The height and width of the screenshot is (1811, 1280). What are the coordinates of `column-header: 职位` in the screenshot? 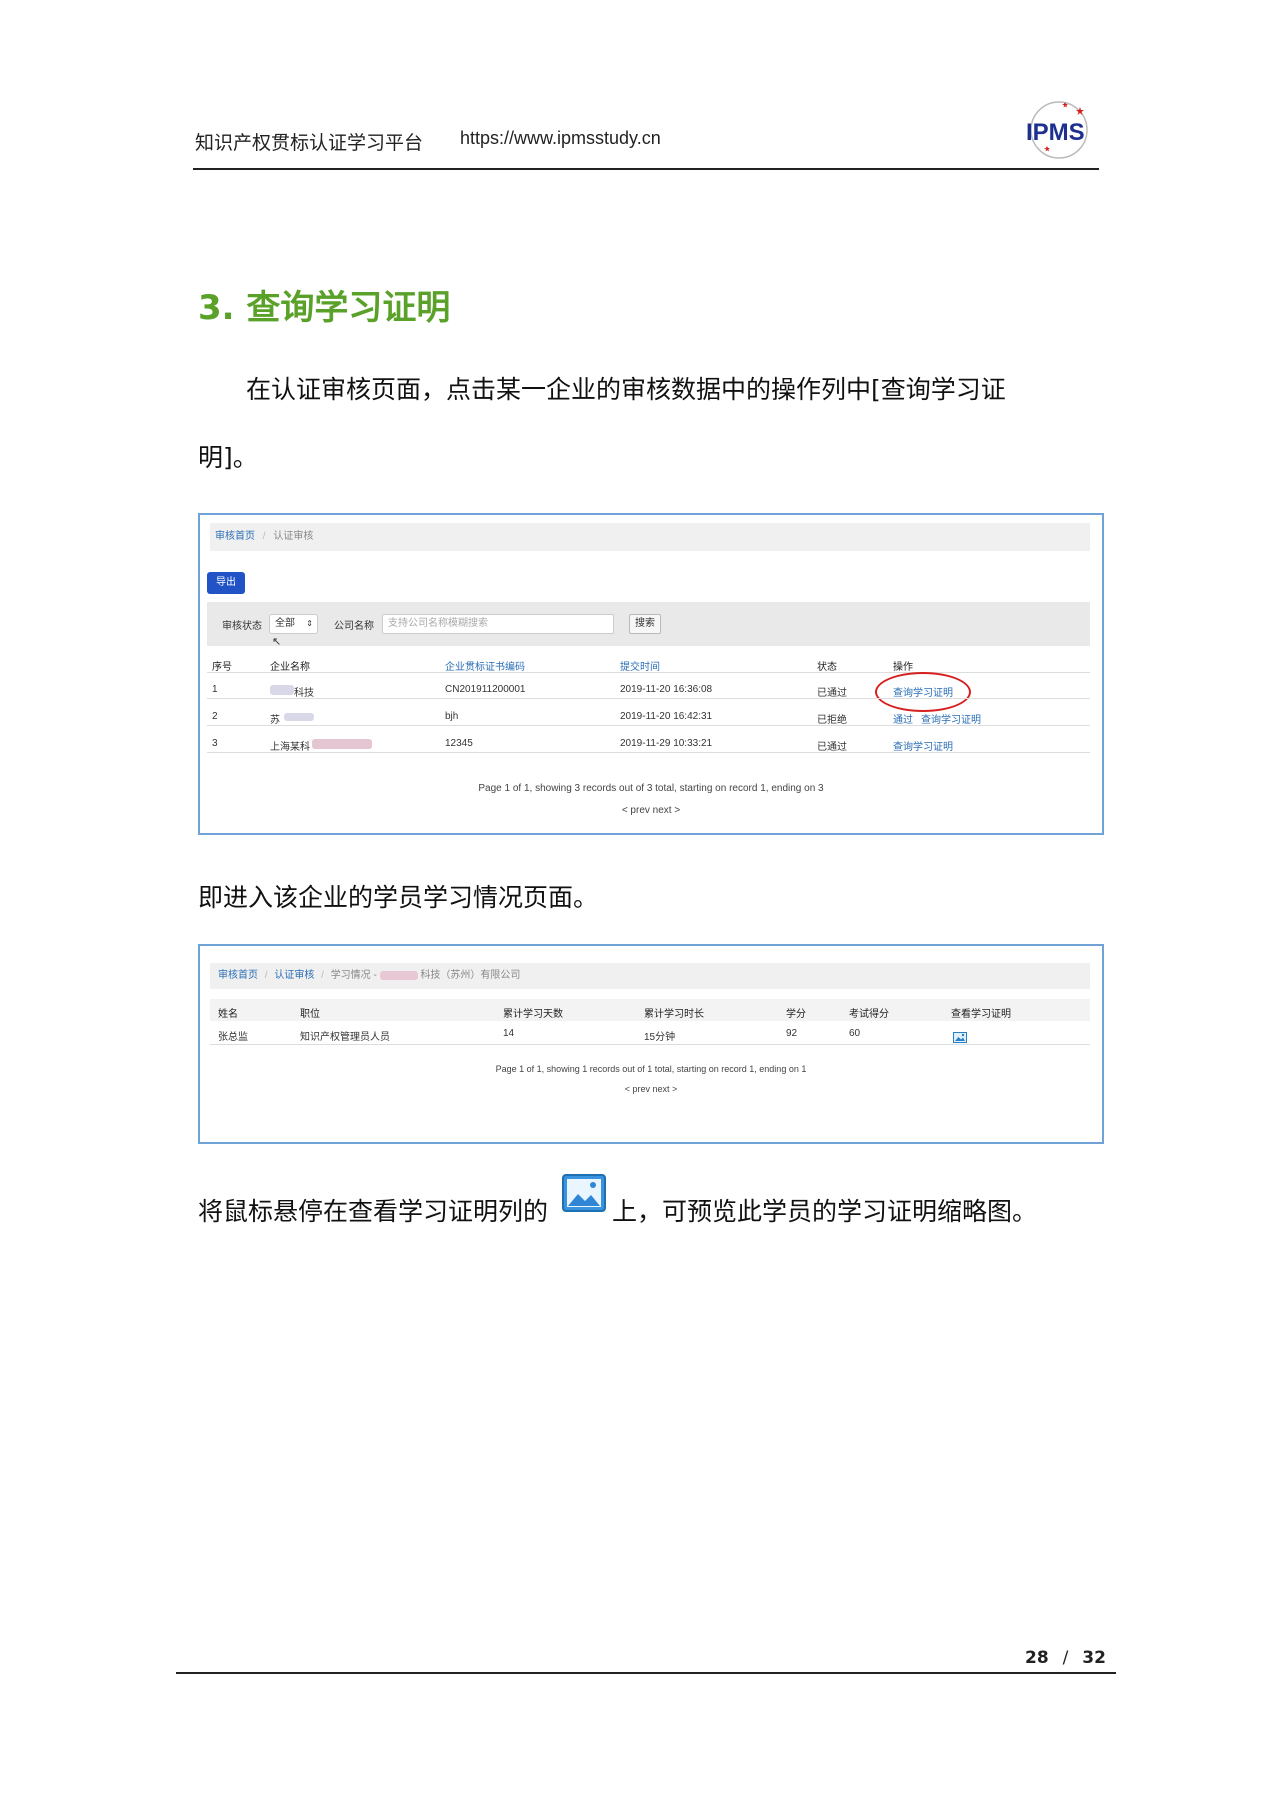 It's located at (310, 1014).